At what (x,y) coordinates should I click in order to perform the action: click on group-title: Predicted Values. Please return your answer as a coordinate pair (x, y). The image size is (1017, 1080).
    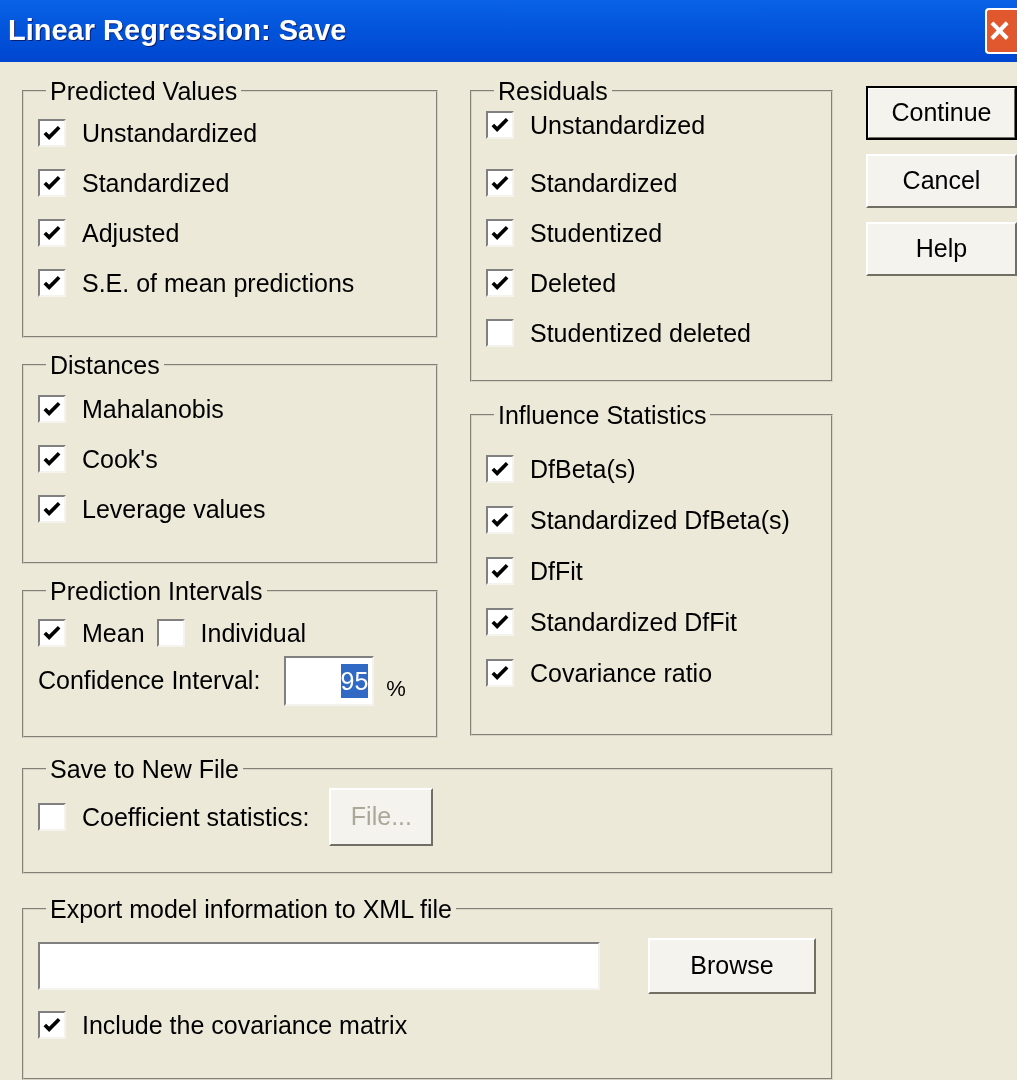
    Looking at the image, I should click on (144, 91).